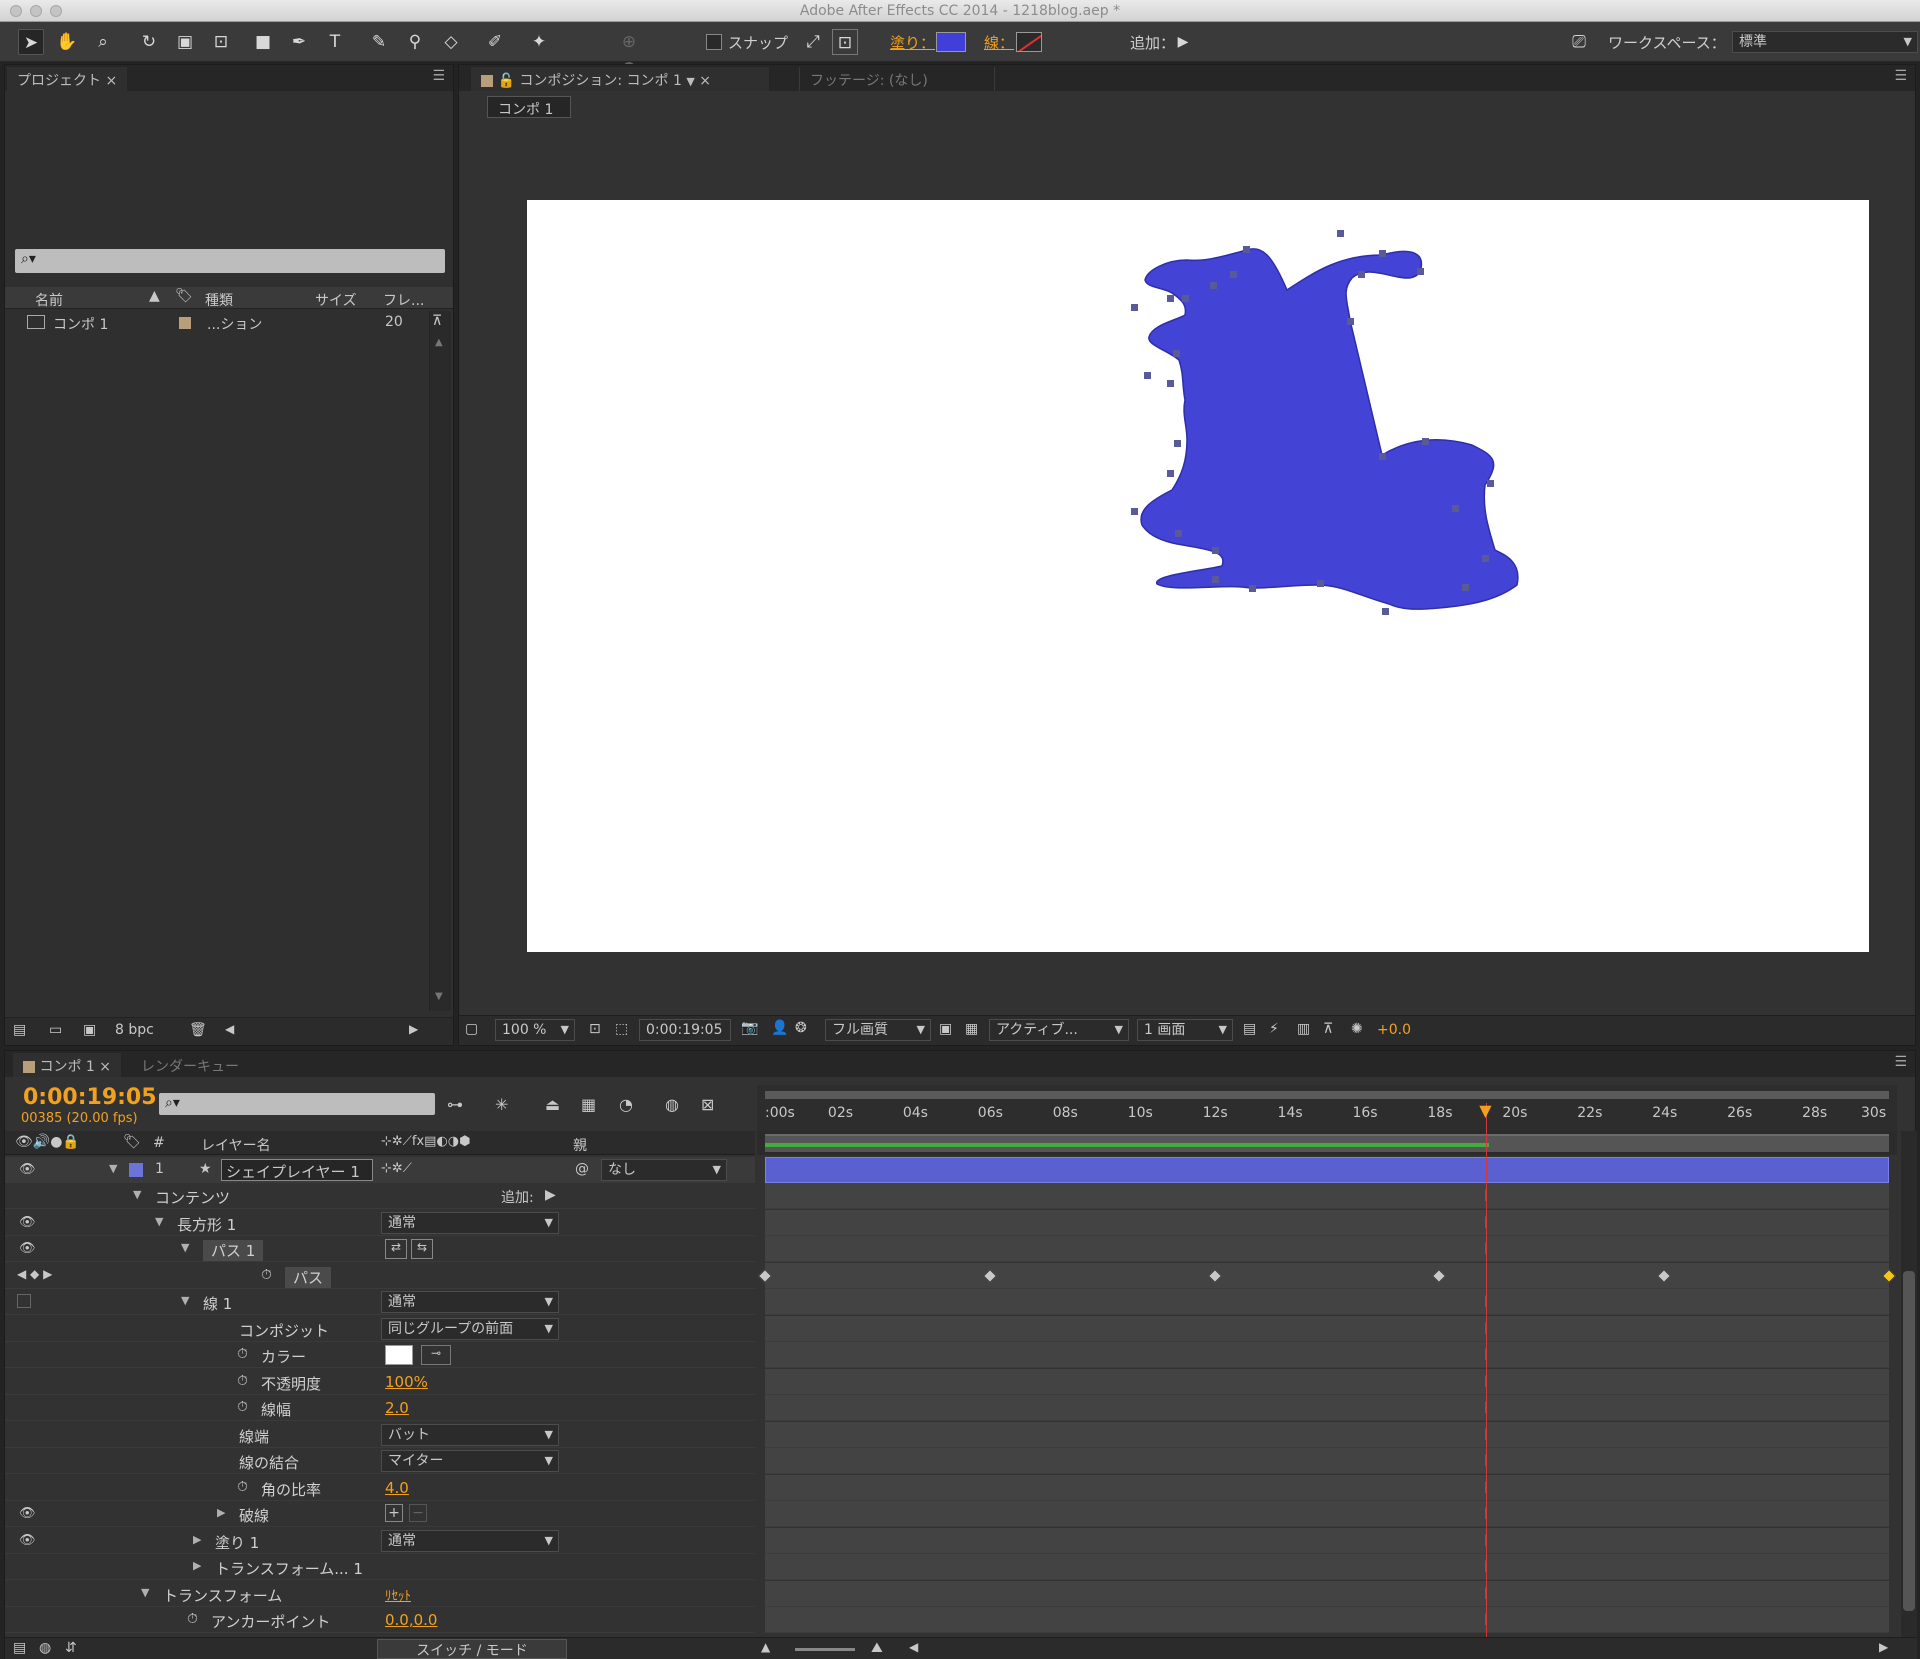  Describe the element at coordinates (263, 42) in the screenshot. I see `rectangle-tool-icon: ■` at that location.